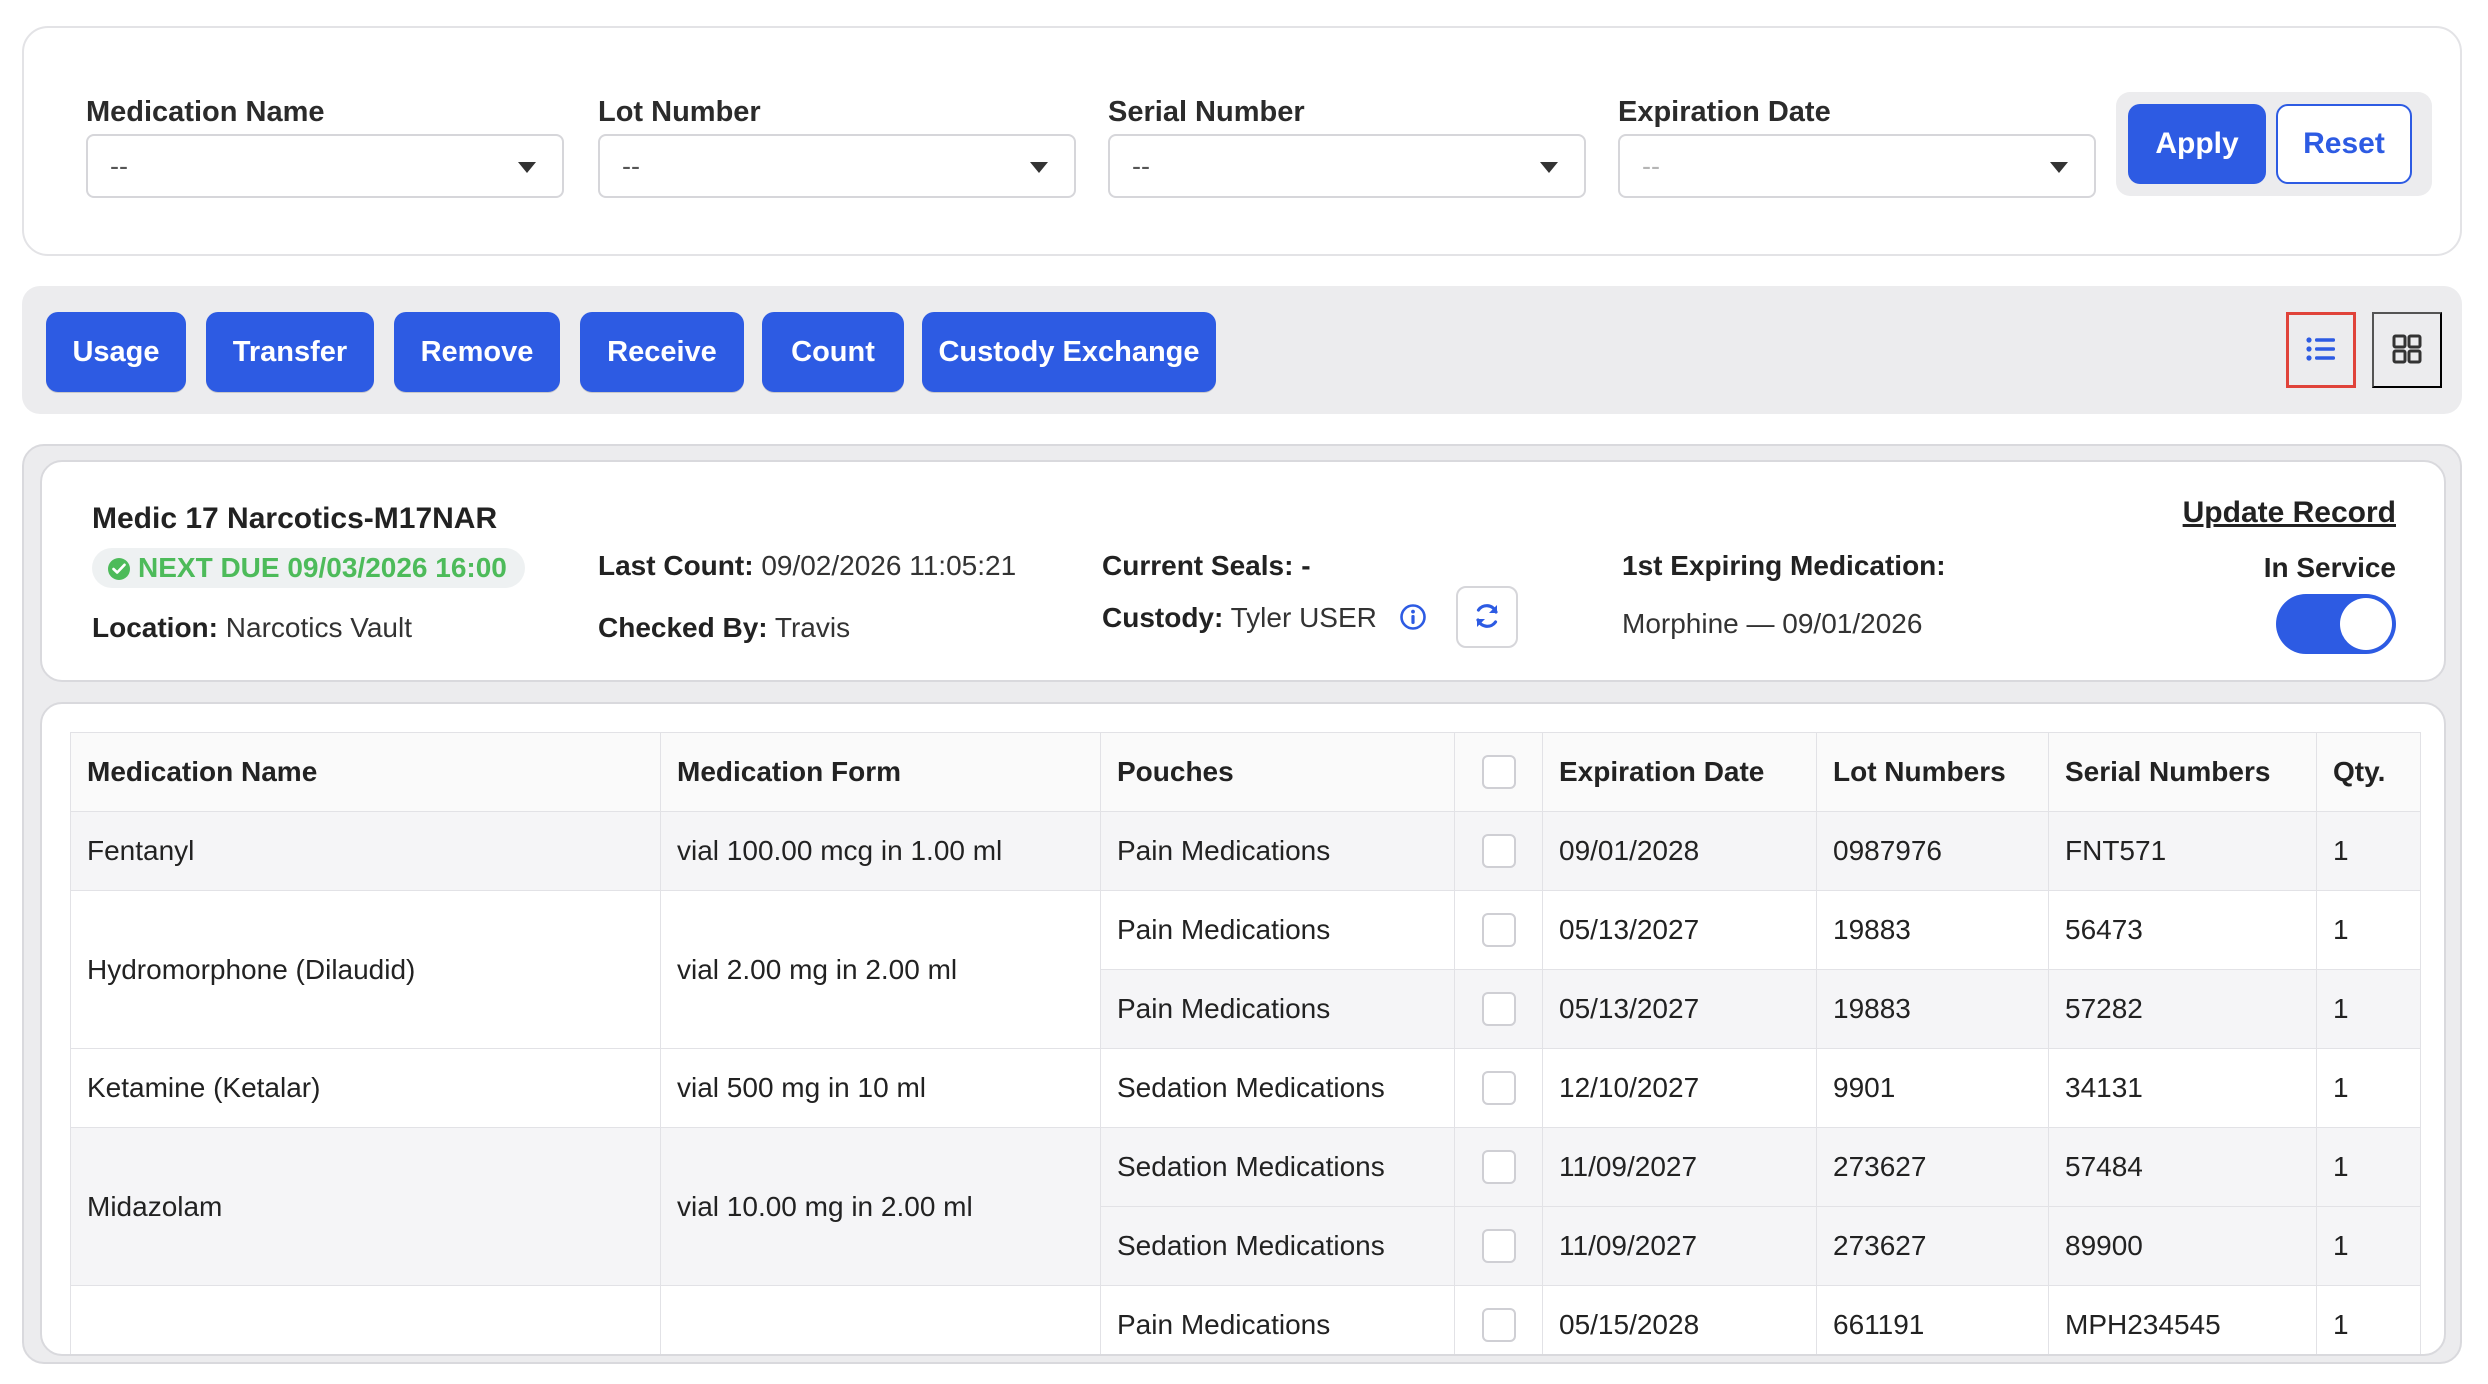 This screenshot has width=2488, height=1384. What do you see at coordinates (880, 1206) in the screenshot?
I see `medication-form-cell: vial 10.00 mg in 2.00 ml` at bounding box center [880, 1206].